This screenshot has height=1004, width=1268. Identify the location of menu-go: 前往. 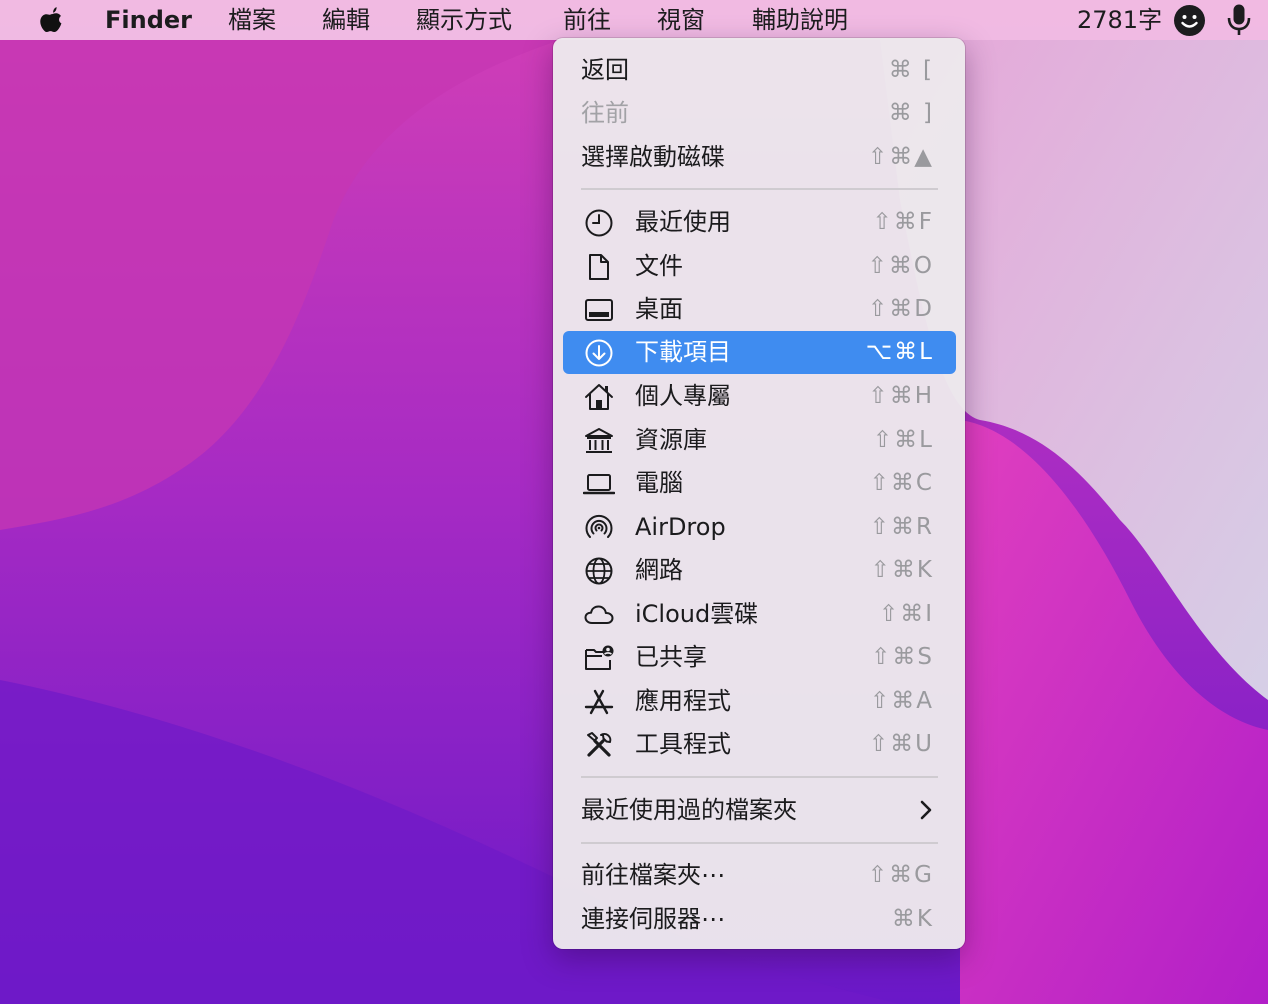
(587, 20).